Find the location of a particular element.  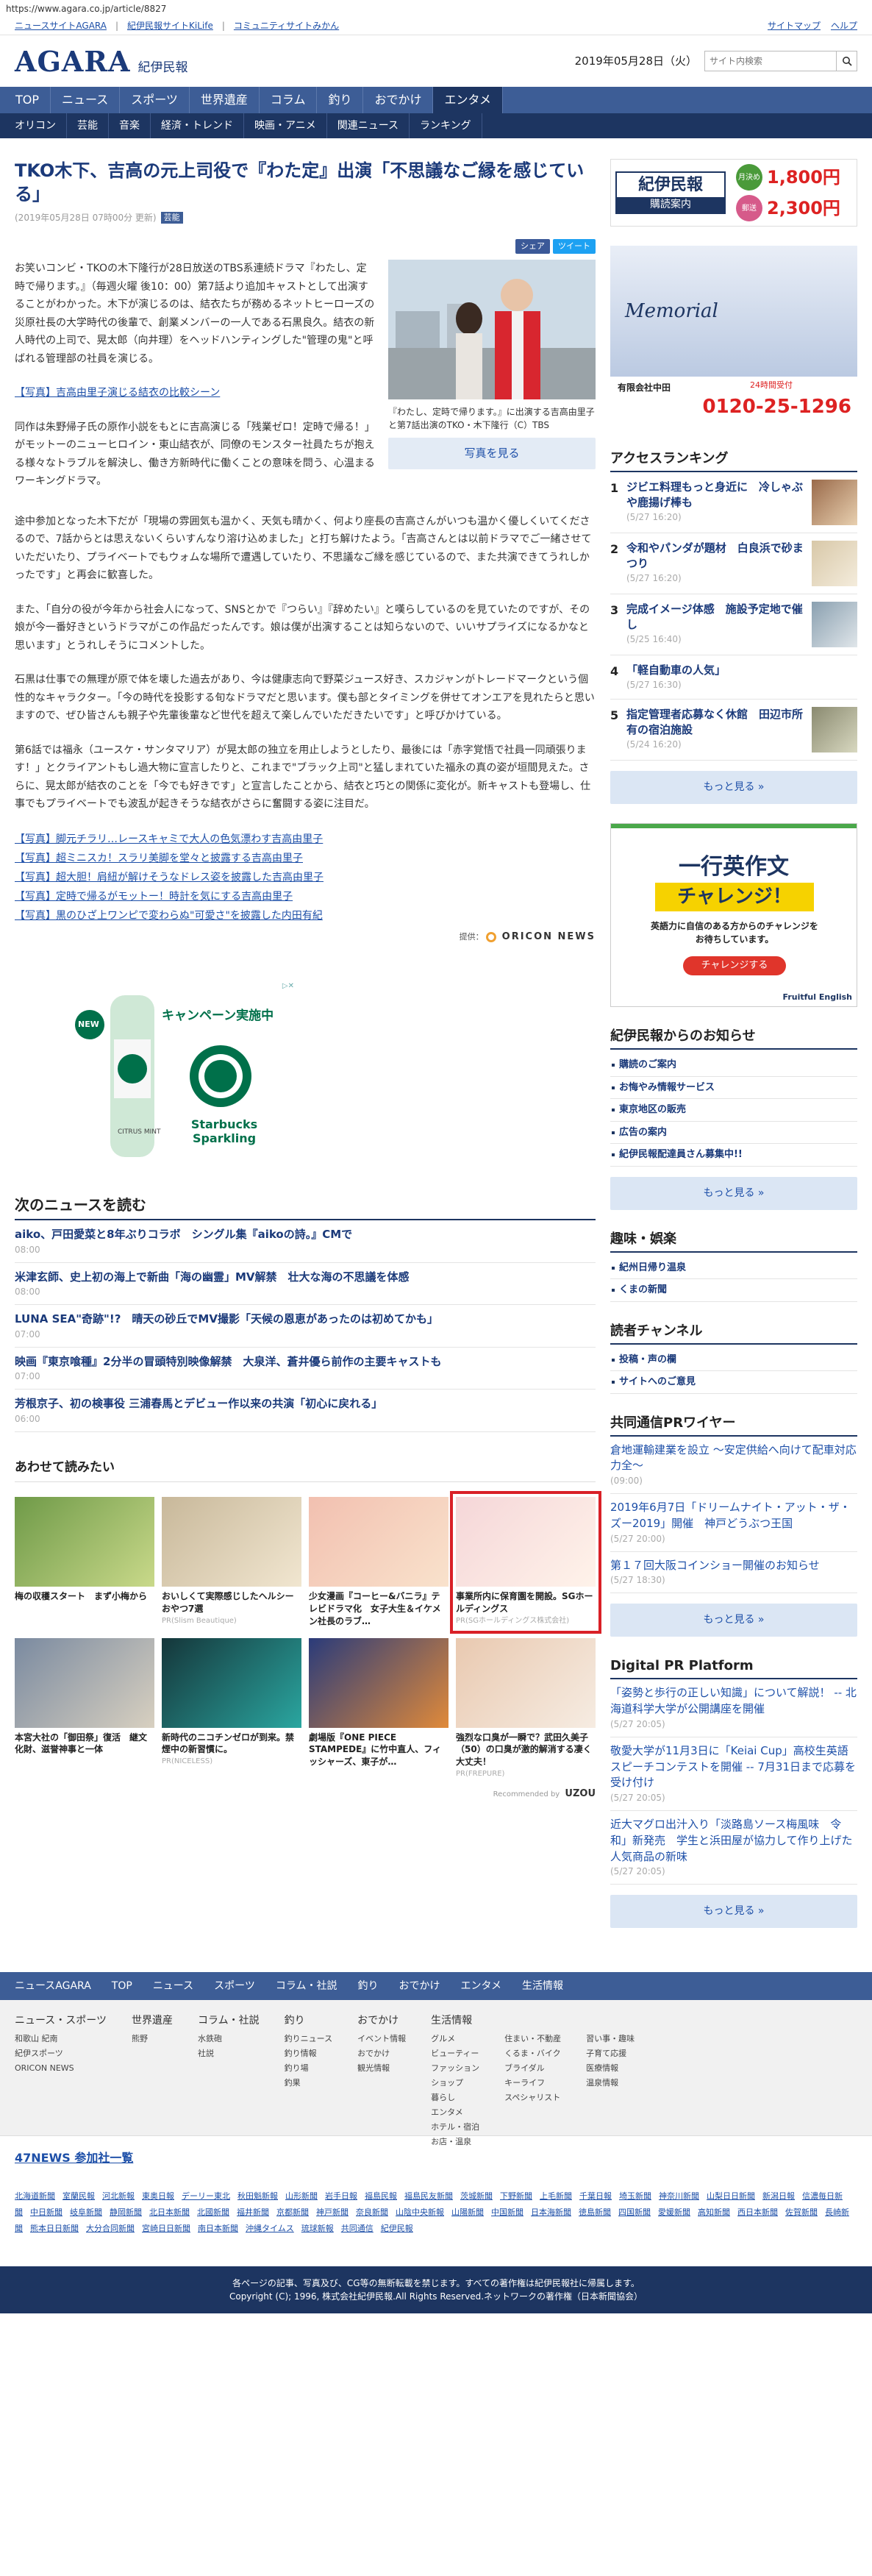

footer-link: 温泉情報 is located at coordinates (610, 2083).